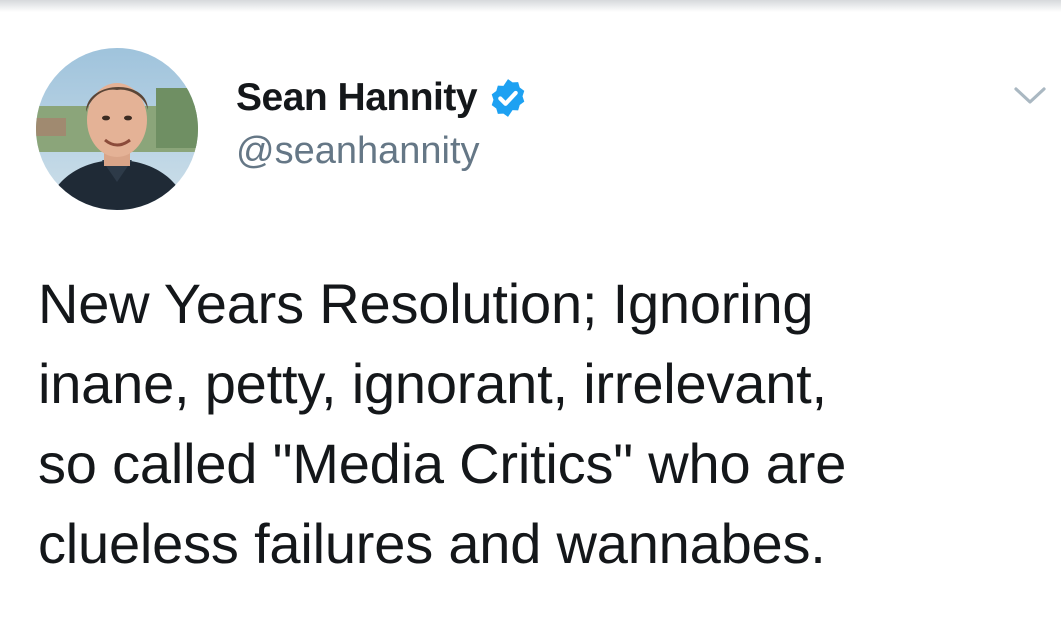 The height and width of the screenshot is (634, 1061). What do you see at coordinates (382, 123) in the screenshot?
I see `author-info: Sean Hannity @seanhannity` at bounding box center [382, 123].